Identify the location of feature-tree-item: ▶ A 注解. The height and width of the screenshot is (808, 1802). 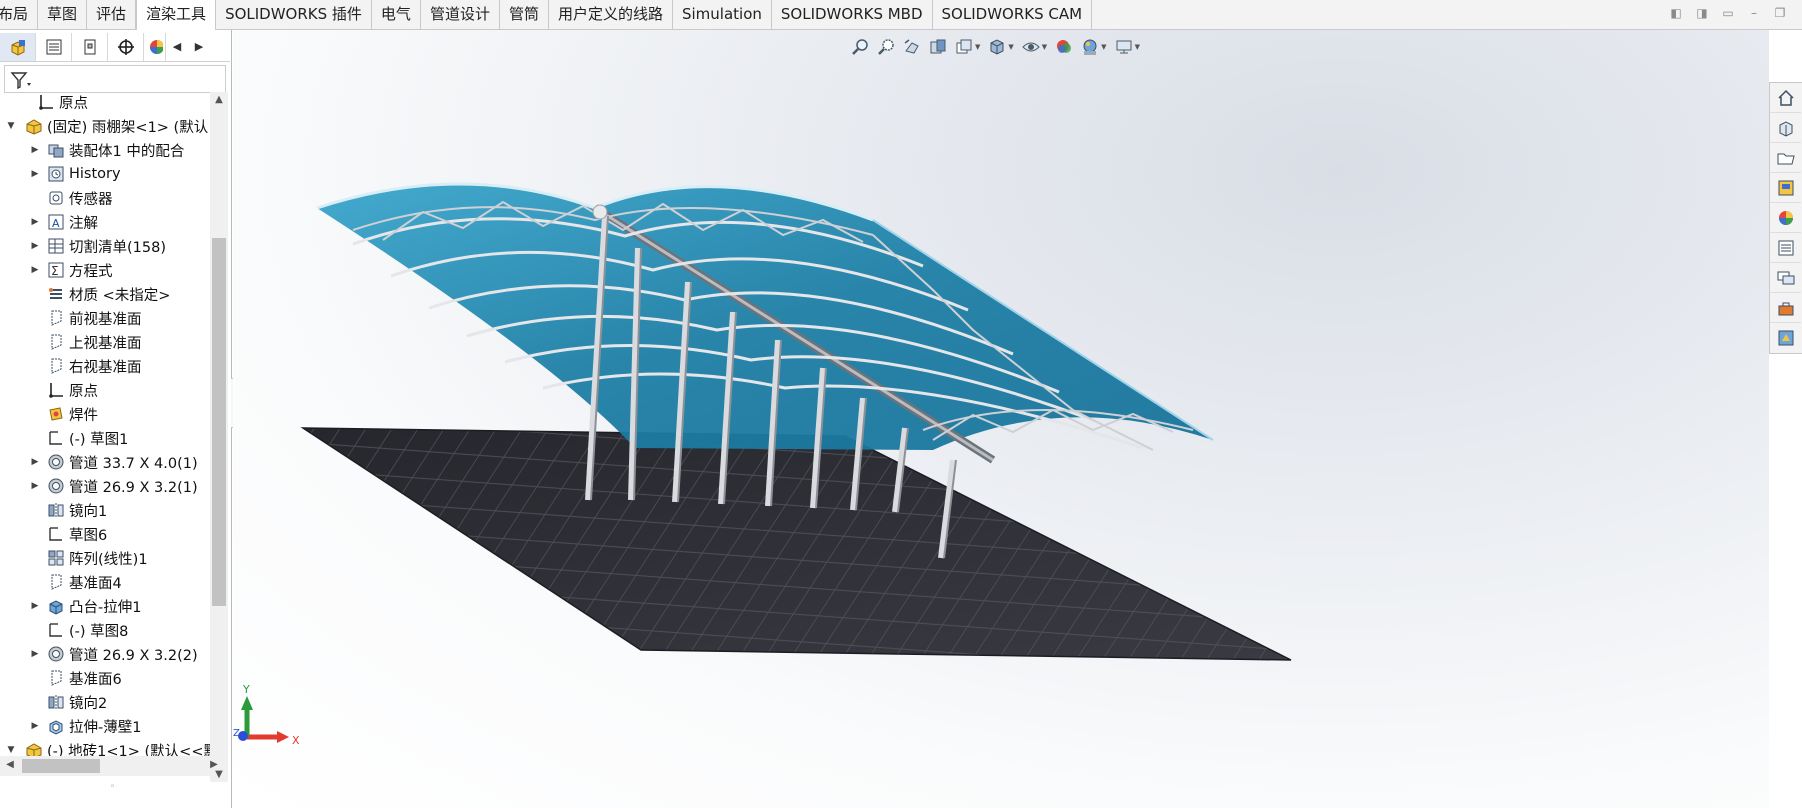
(63, 222).